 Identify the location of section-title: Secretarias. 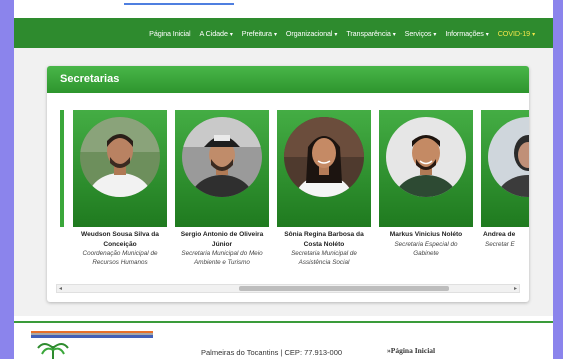
(288, 79).